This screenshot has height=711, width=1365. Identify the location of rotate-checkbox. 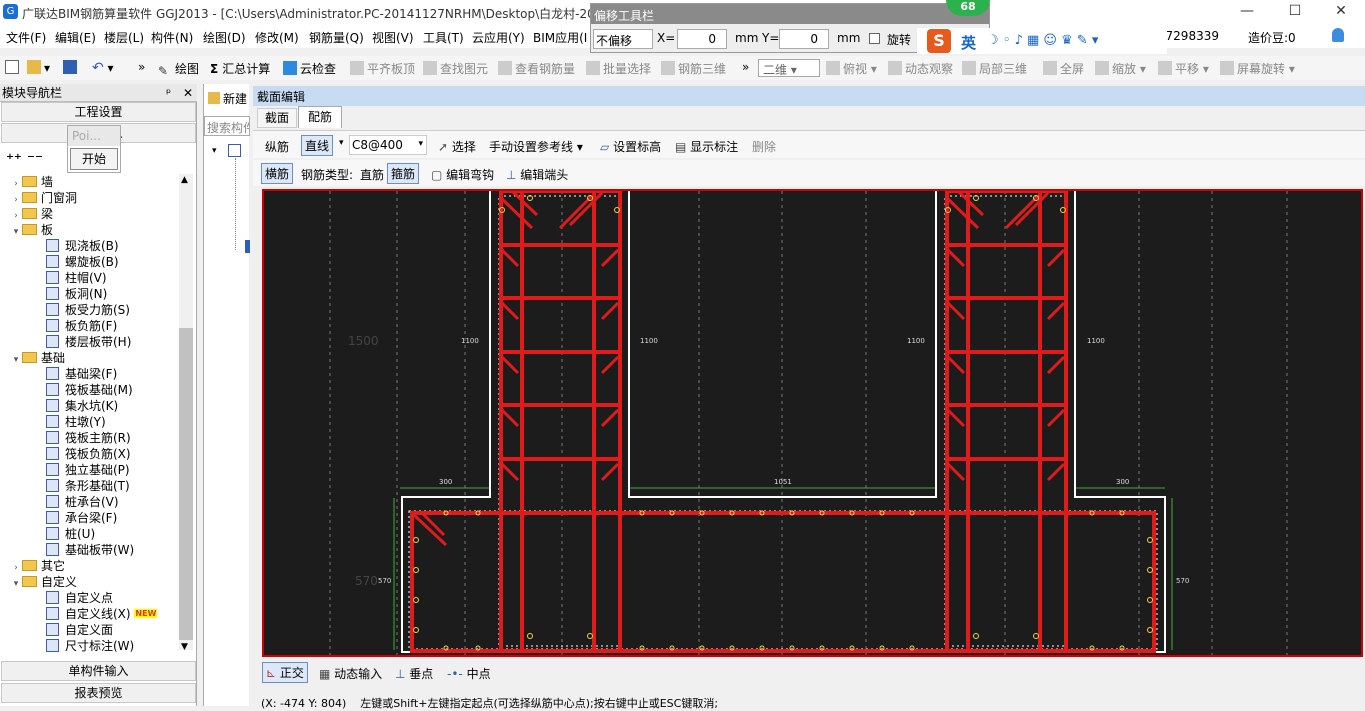
(874, 38).